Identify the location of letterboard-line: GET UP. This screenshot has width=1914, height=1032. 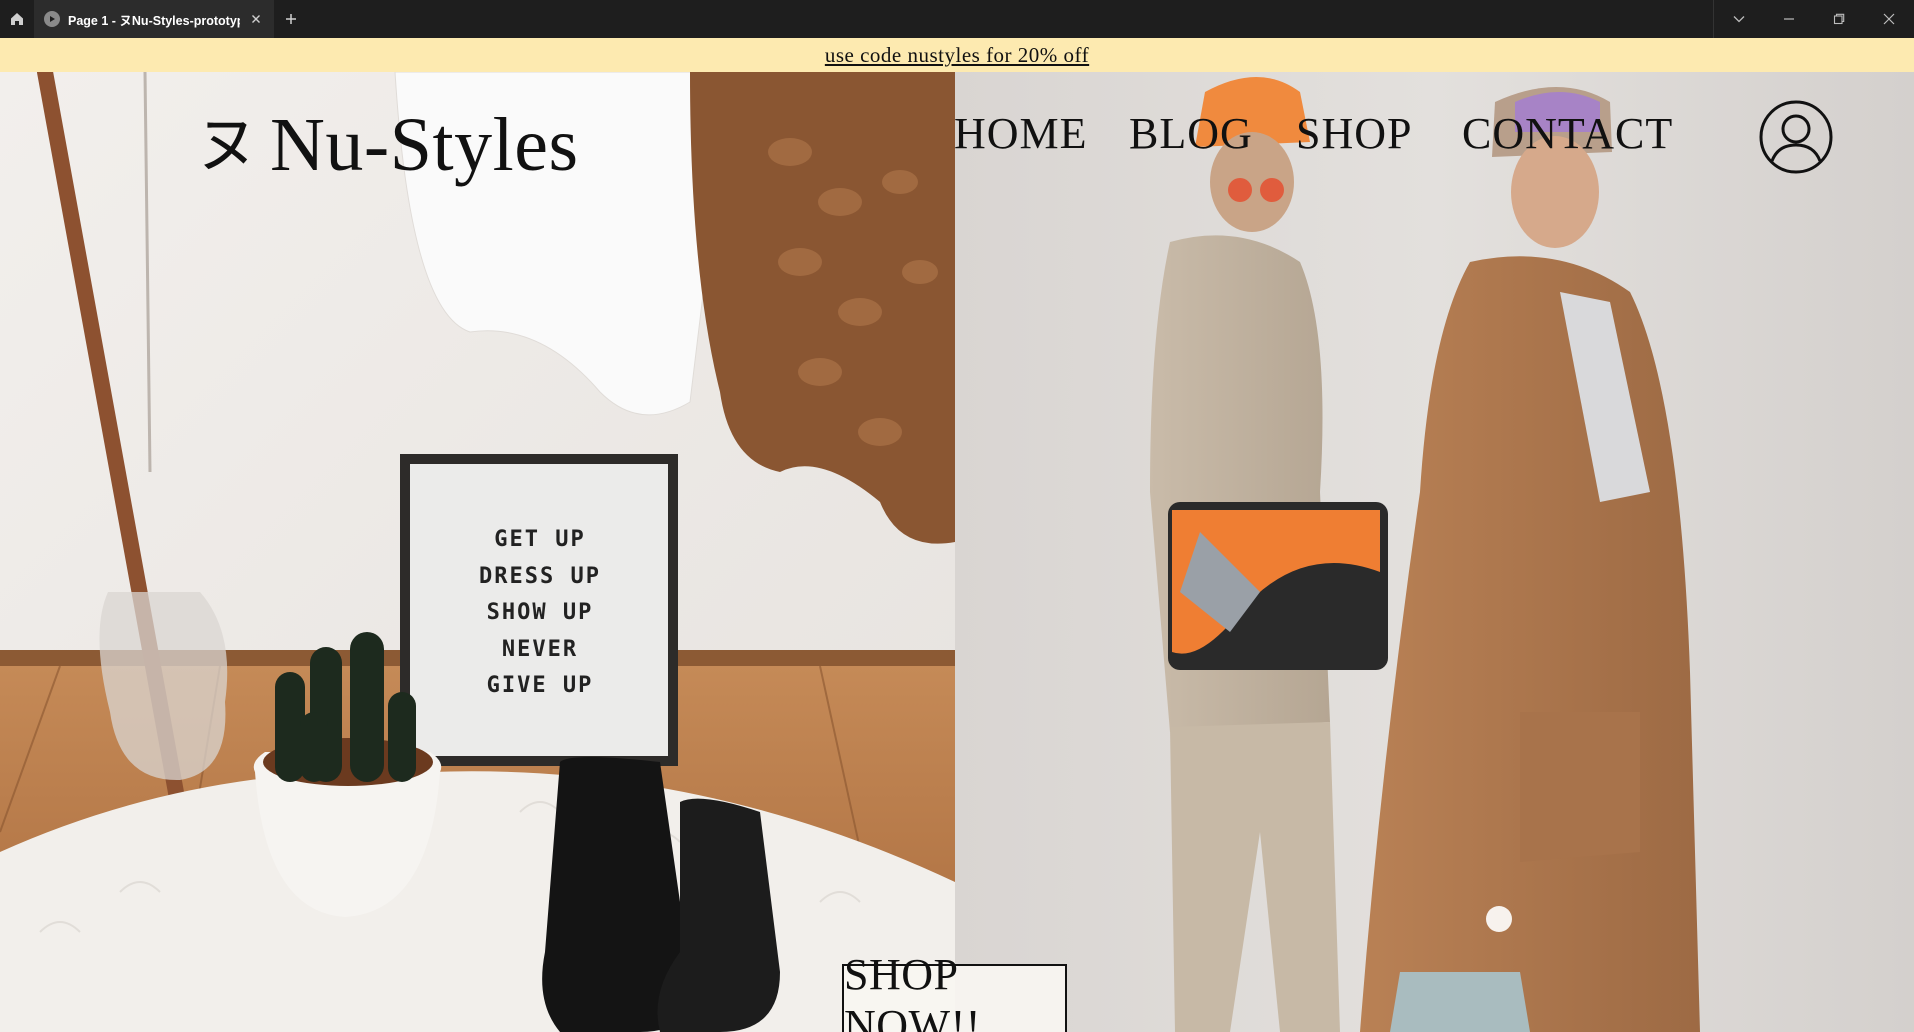
(540, 539).